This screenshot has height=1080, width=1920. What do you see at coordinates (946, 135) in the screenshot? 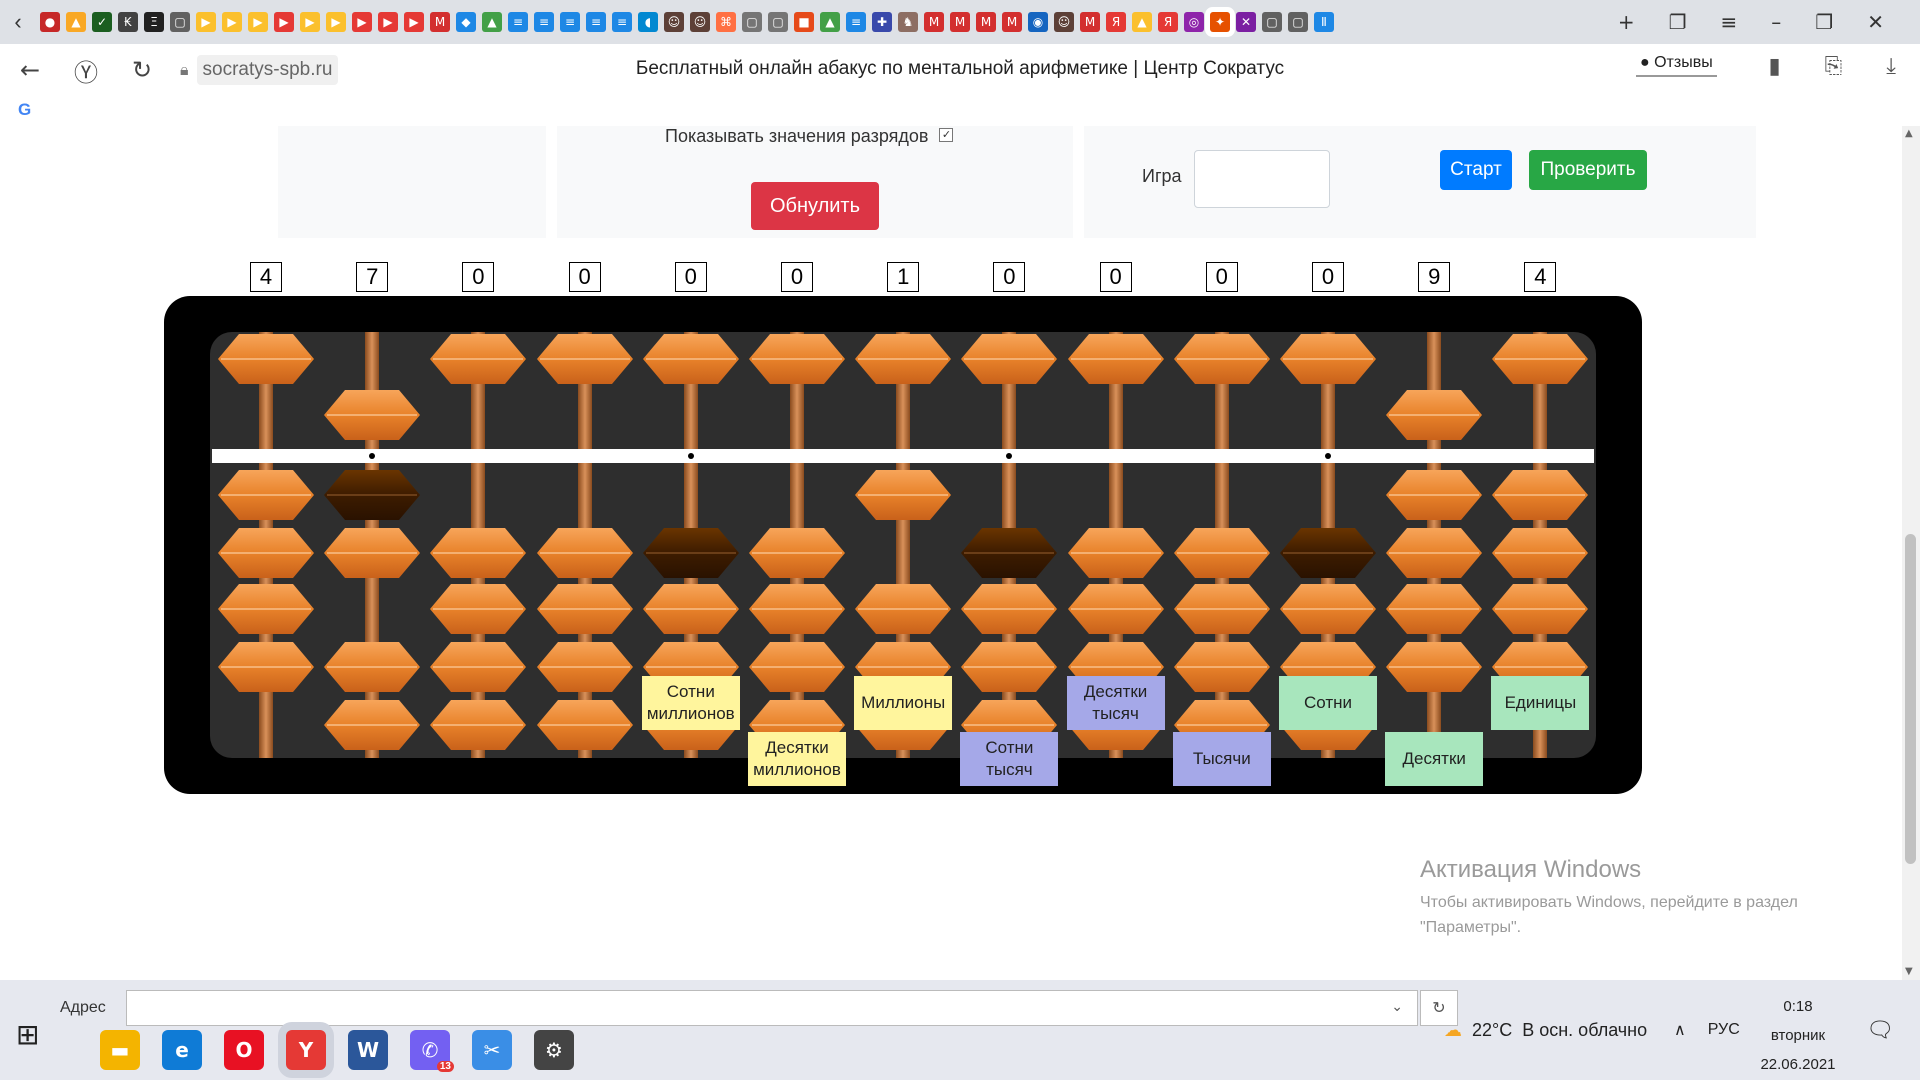
I see `show-digits-checkbox: ✓` at bounding box center [946, 135].